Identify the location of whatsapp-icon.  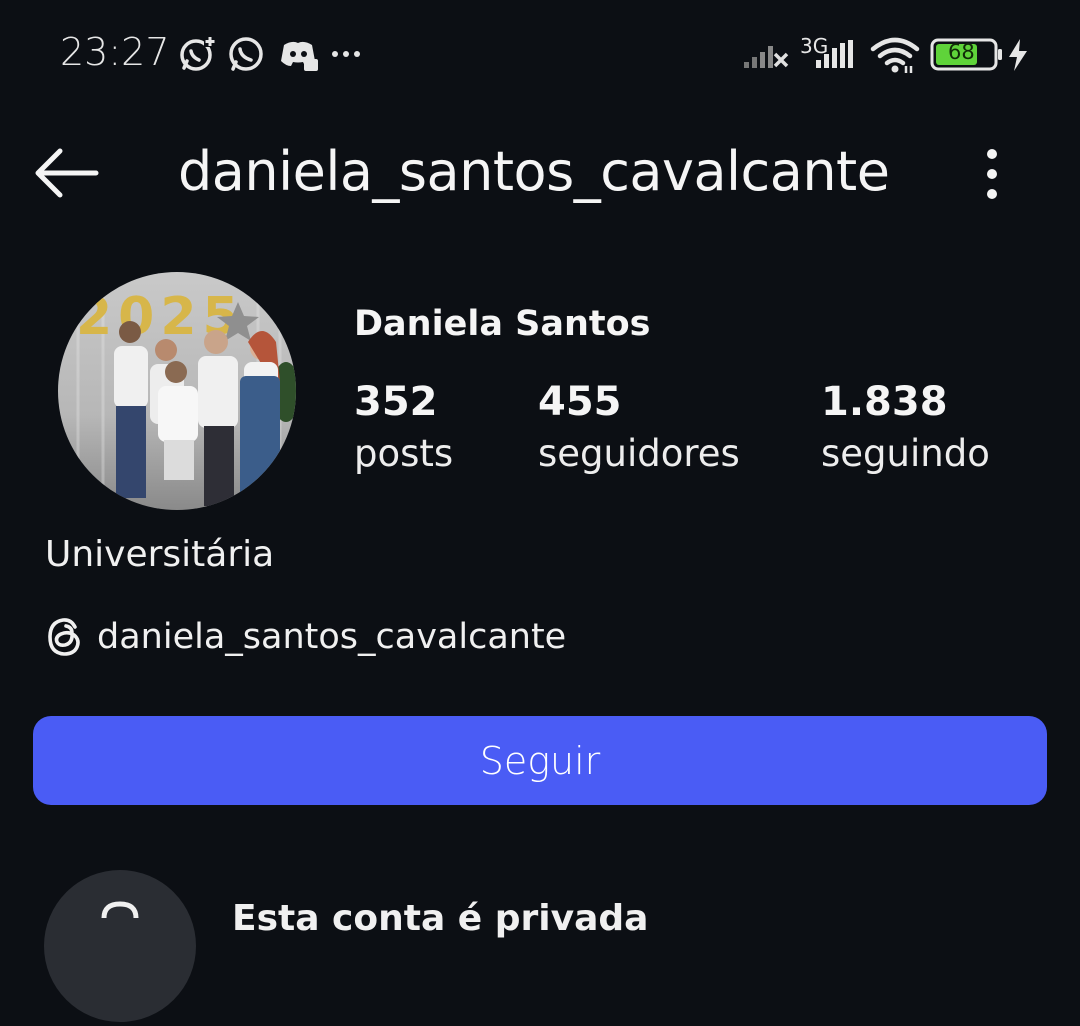
(246, 54).